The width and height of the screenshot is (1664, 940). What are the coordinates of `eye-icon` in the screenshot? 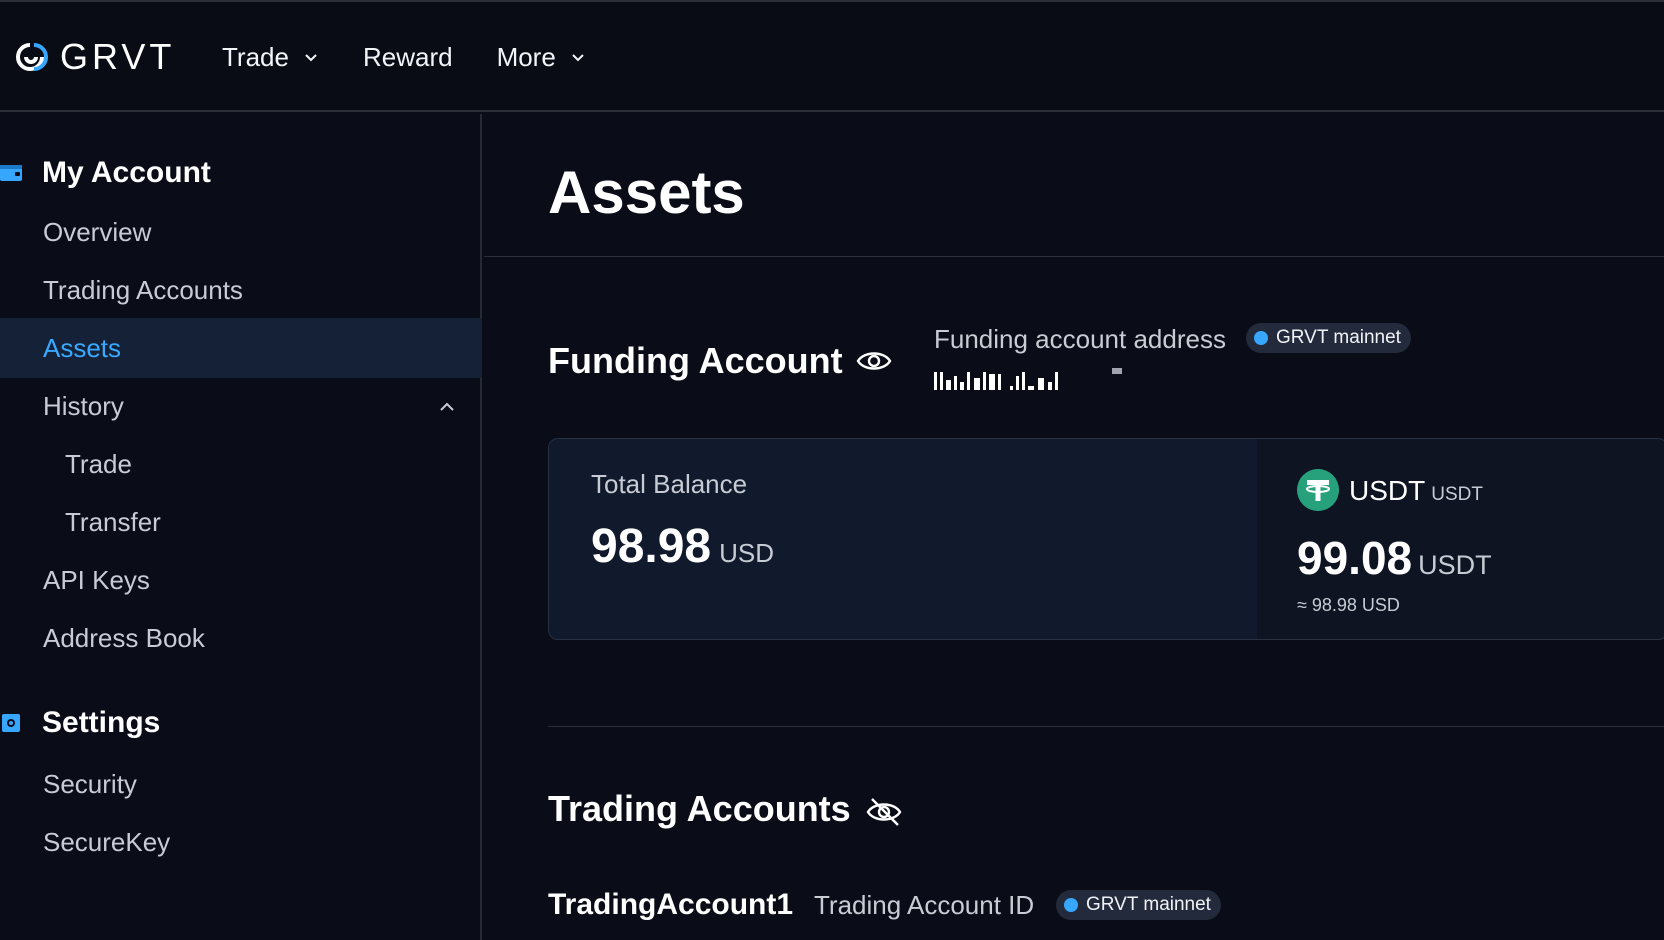 It's located at (874, 361).